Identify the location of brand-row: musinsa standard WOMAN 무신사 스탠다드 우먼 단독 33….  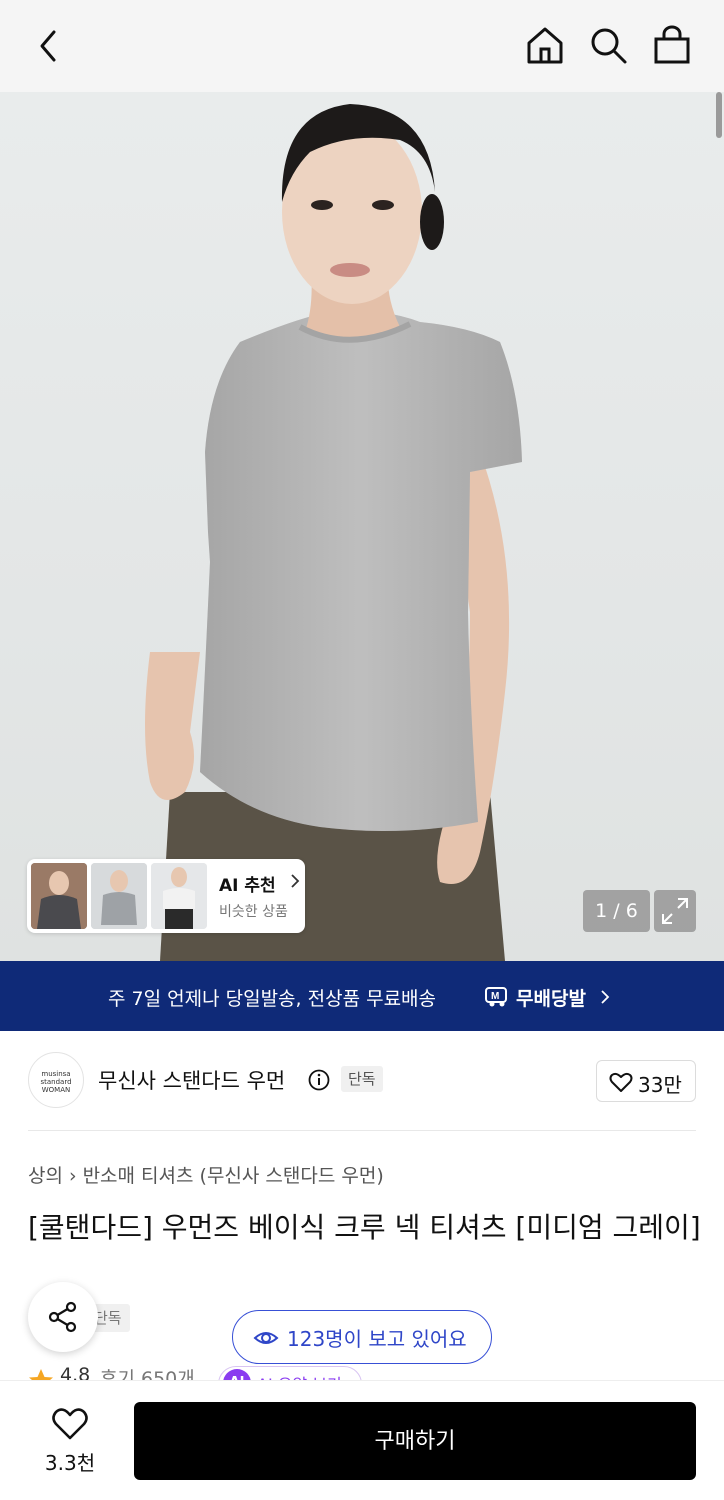
(362, 1081).